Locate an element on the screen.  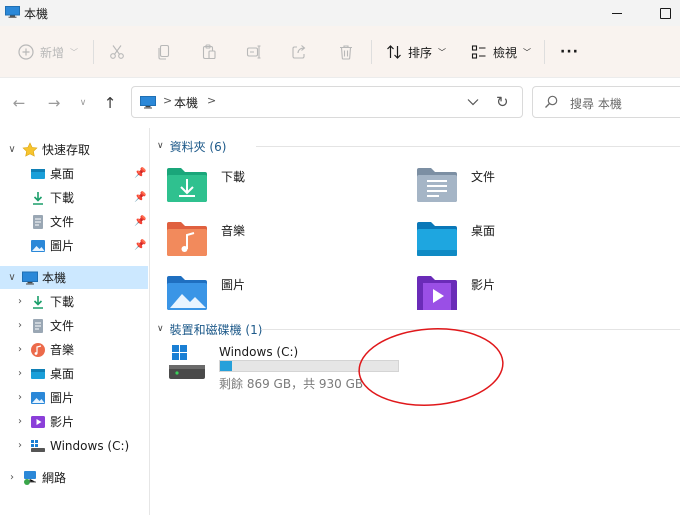
refresh-icon: ↻ is located at coordinates (502, 102).